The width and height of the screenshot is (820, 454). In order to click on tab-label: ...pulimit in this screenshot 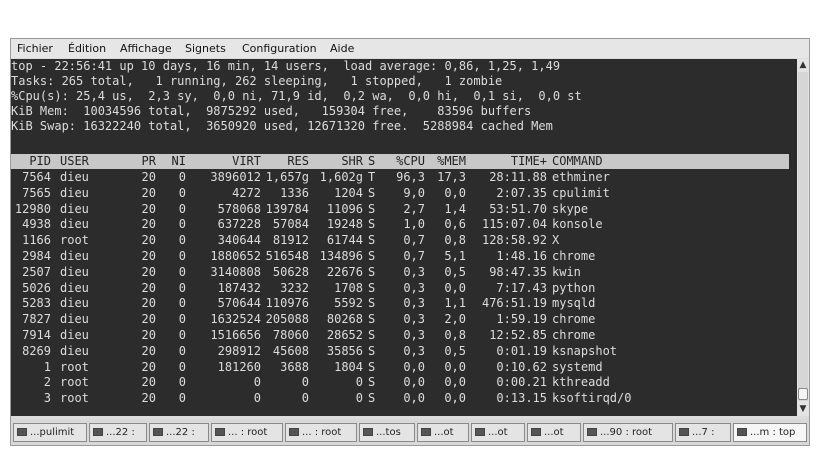, I will do `click(52, 432)`.